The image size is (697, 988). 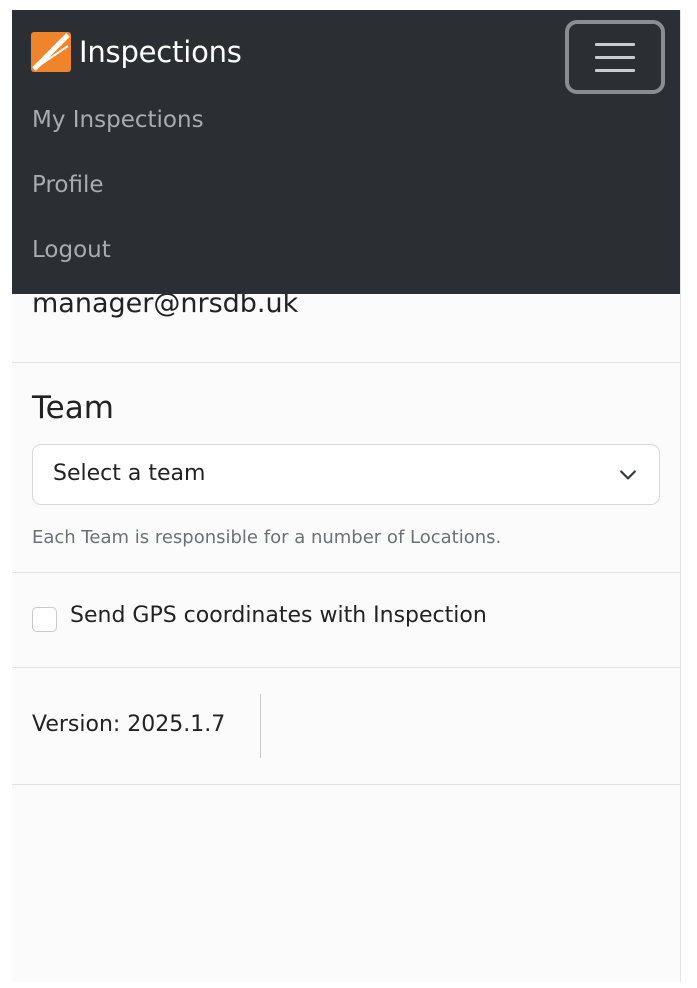 I want to click on gps-checkbox-label: Send GPS coordinates with Inspection, so click(x=278, y=615).